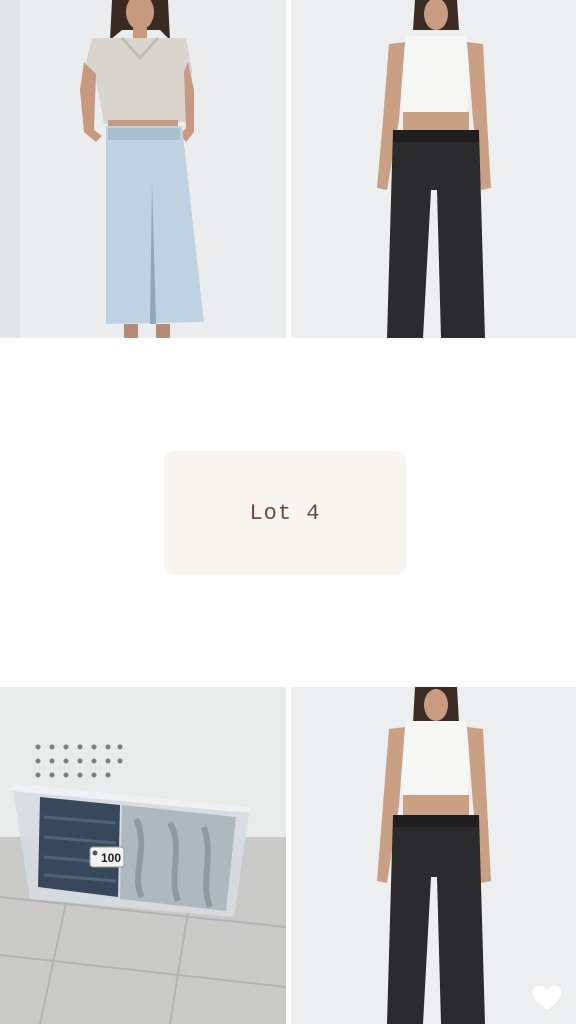 This screenshot has width=576, height=1024. I want to click on lot-card: Lot 4, so click(285, 513).